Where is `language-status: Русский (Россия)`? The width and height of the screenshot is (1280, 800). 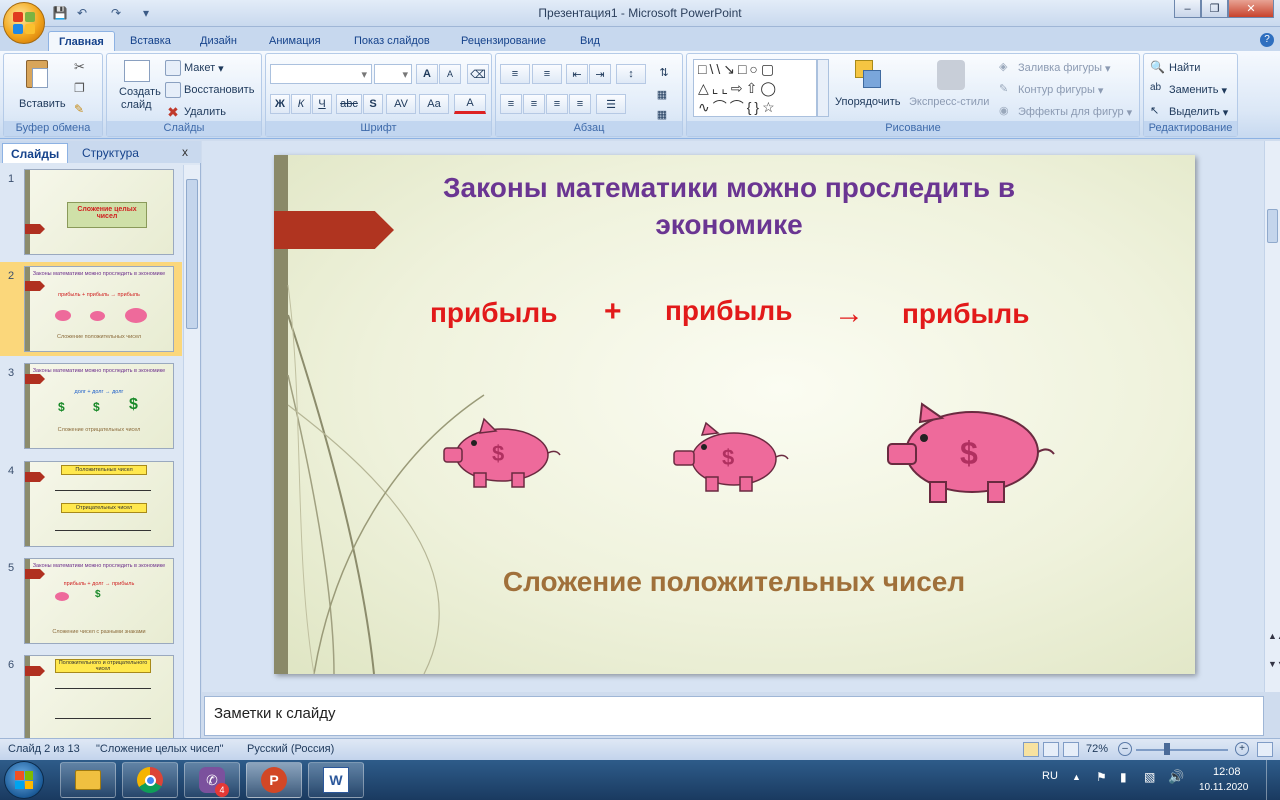 language-status: Русский (Россия) is located at coordinates (290, 749).